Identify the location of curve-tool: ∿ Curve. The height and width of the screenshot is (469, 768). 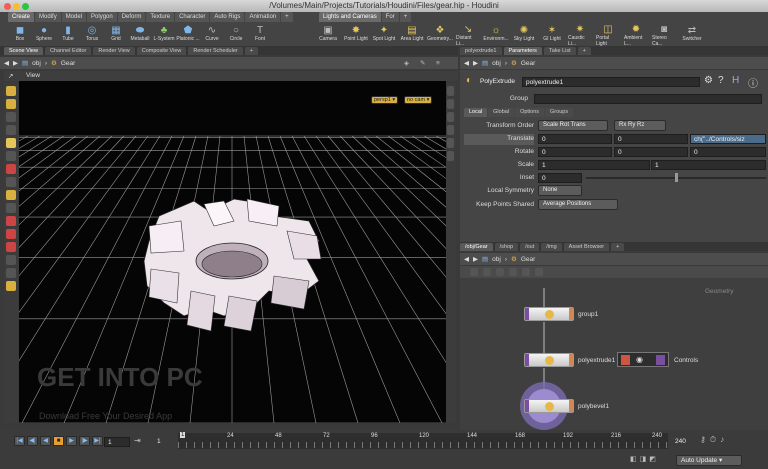
(212, 34).